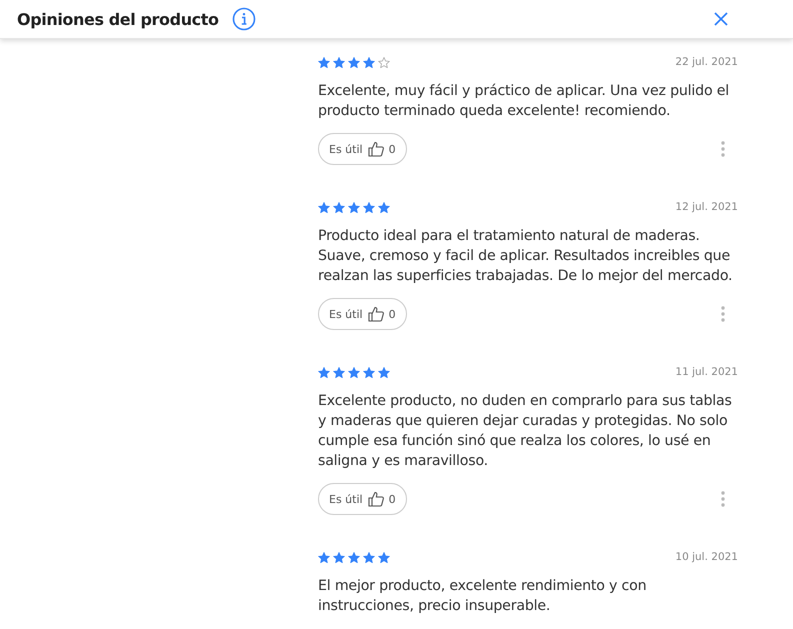  What do you see at coordinates (706, 62) in the screenshot?
I see `review-date: 22 jul. 2021` at bounding box center [706, 62].